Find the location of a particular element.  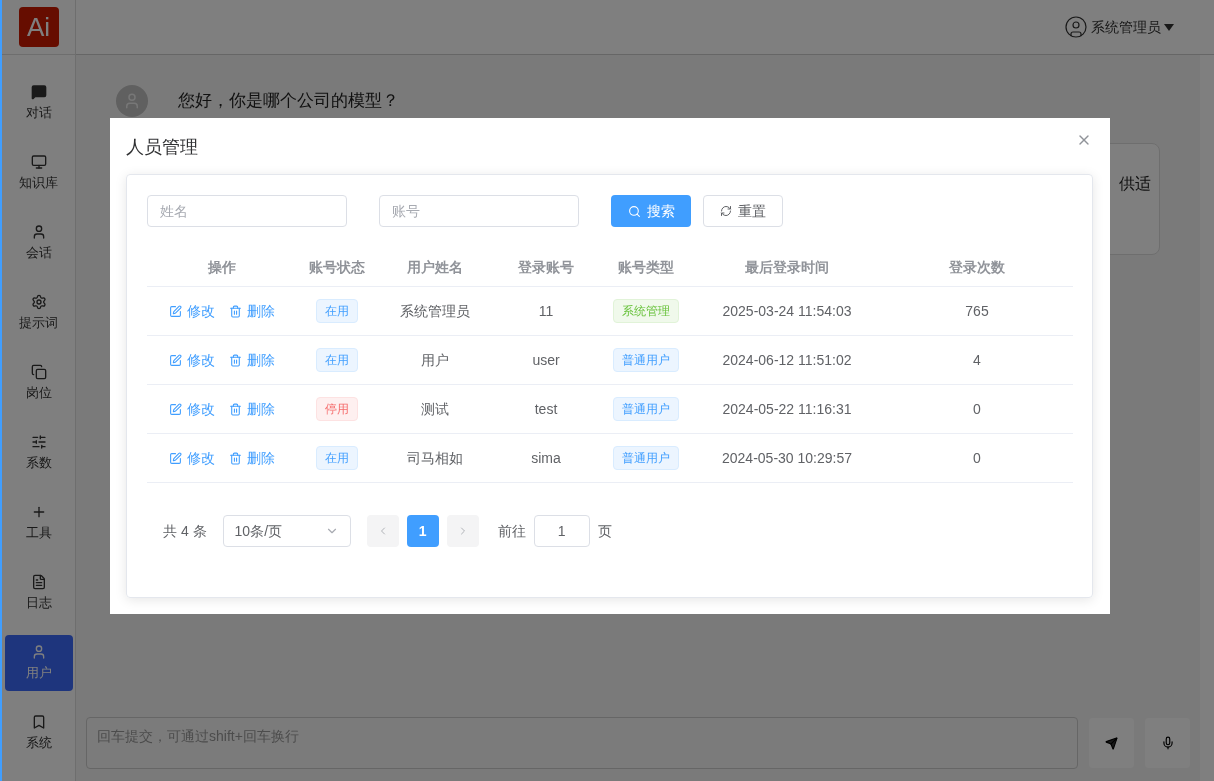

send-icon is located at coordinates (1111, 743).